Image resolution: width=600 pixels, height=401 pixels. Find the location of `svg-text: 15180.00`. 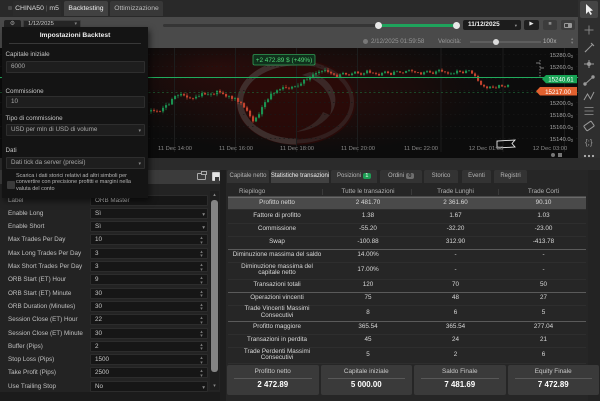

svg-text: 15180.00 is located at coordinates (562, 116).